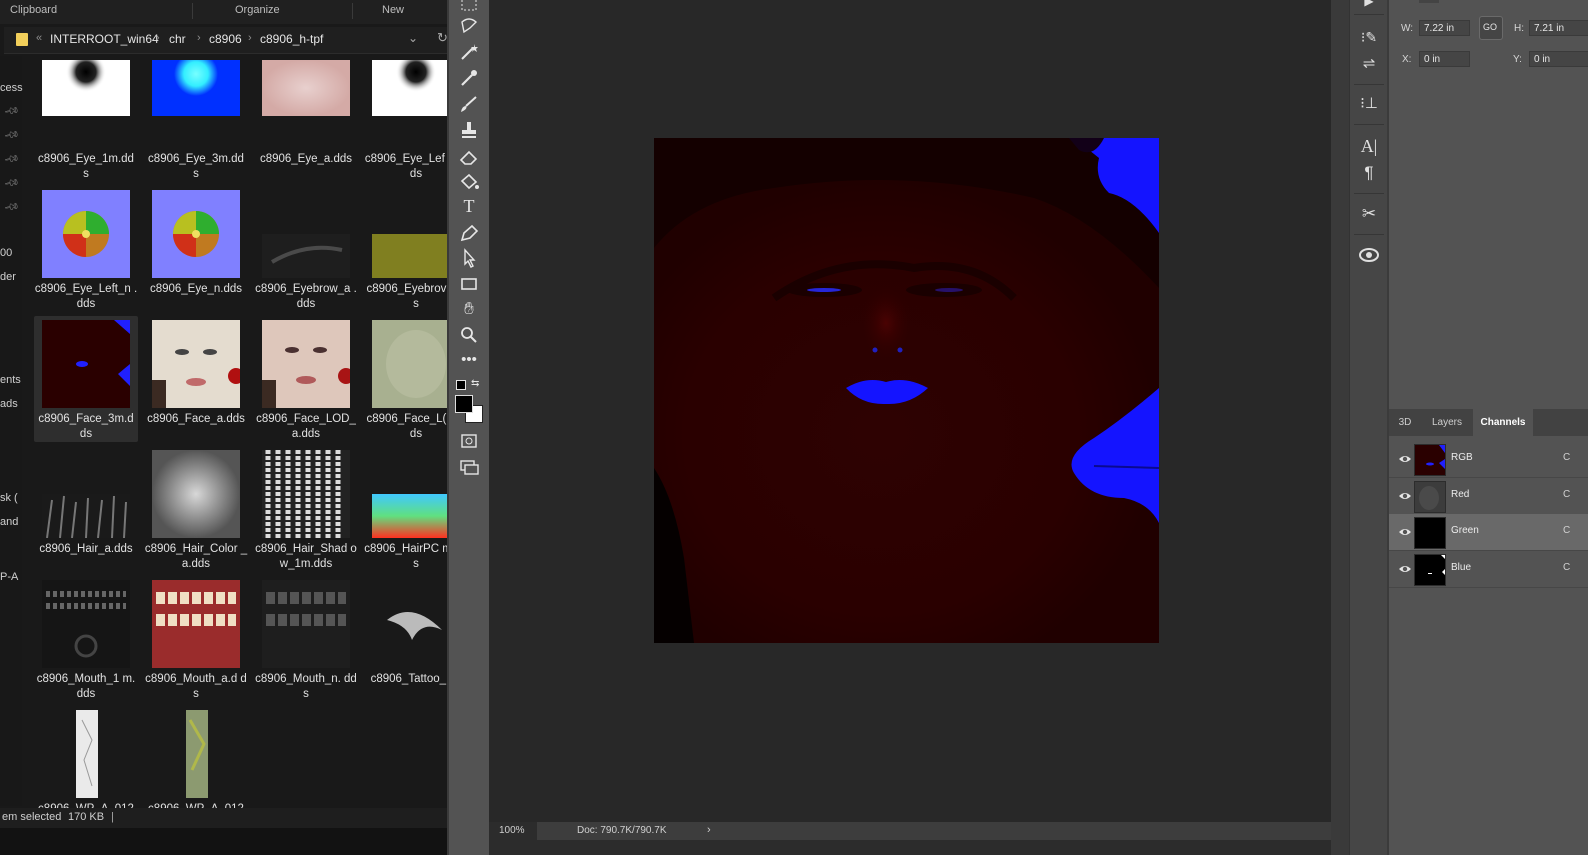 Image resolution: width=1588 pixels, height=855 pixels. Describe the element at coordinates (9, 577) in the screenshot. I see `nav-item: P-A` at that location.